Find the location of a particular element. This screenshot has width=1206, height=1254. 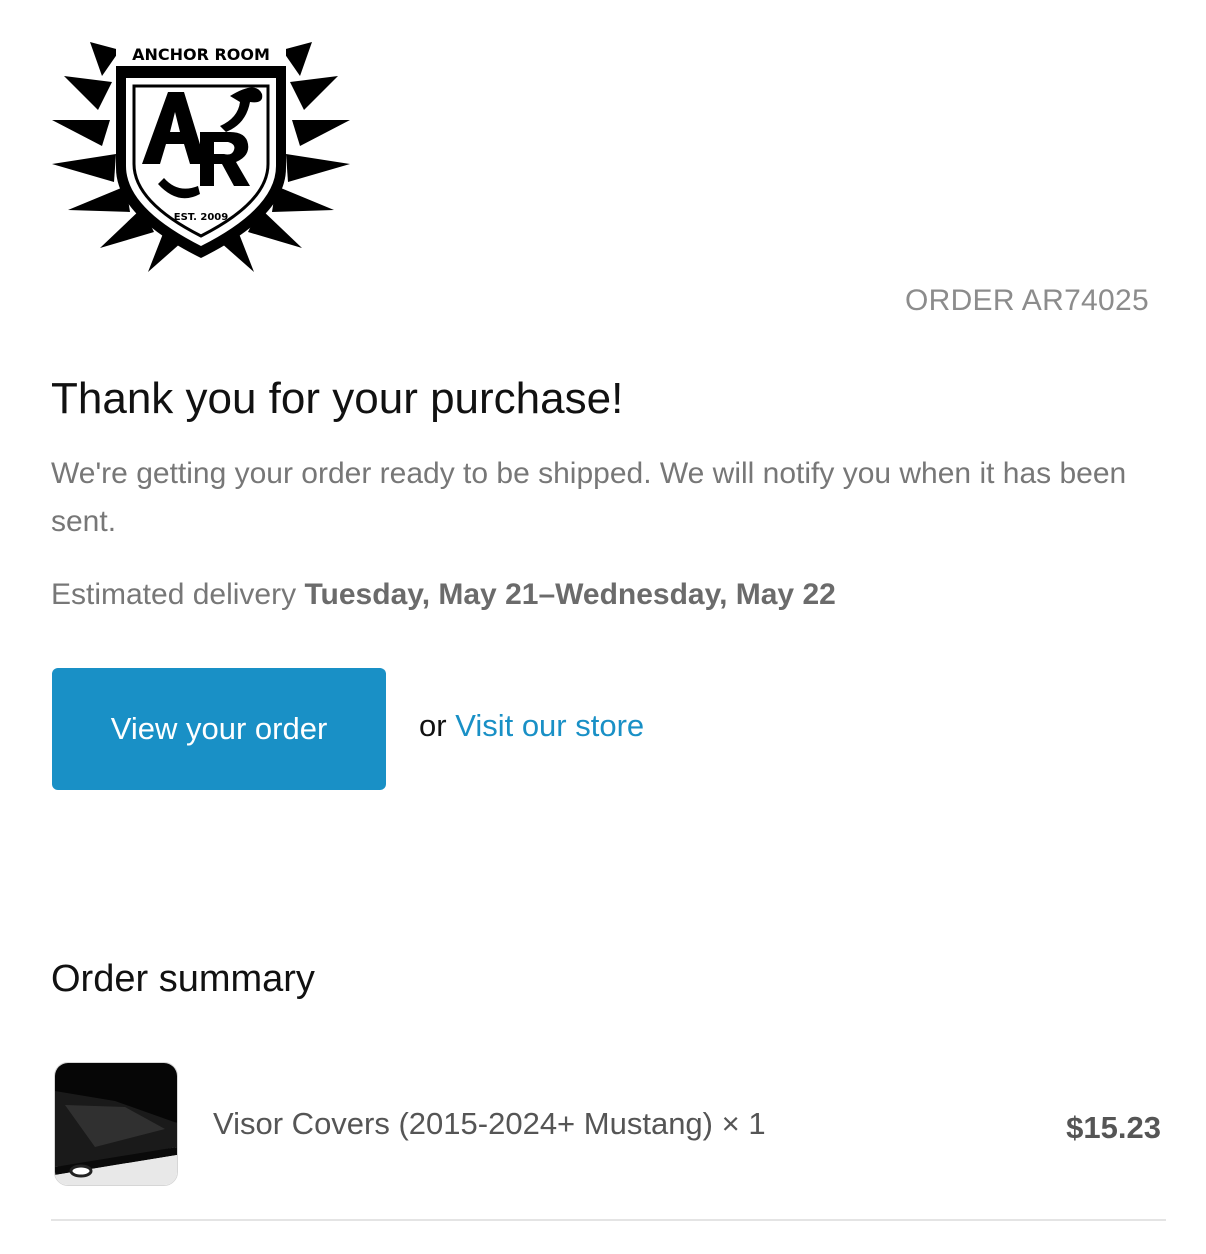

product-thumbnail is located at coordinates (116, 1124).